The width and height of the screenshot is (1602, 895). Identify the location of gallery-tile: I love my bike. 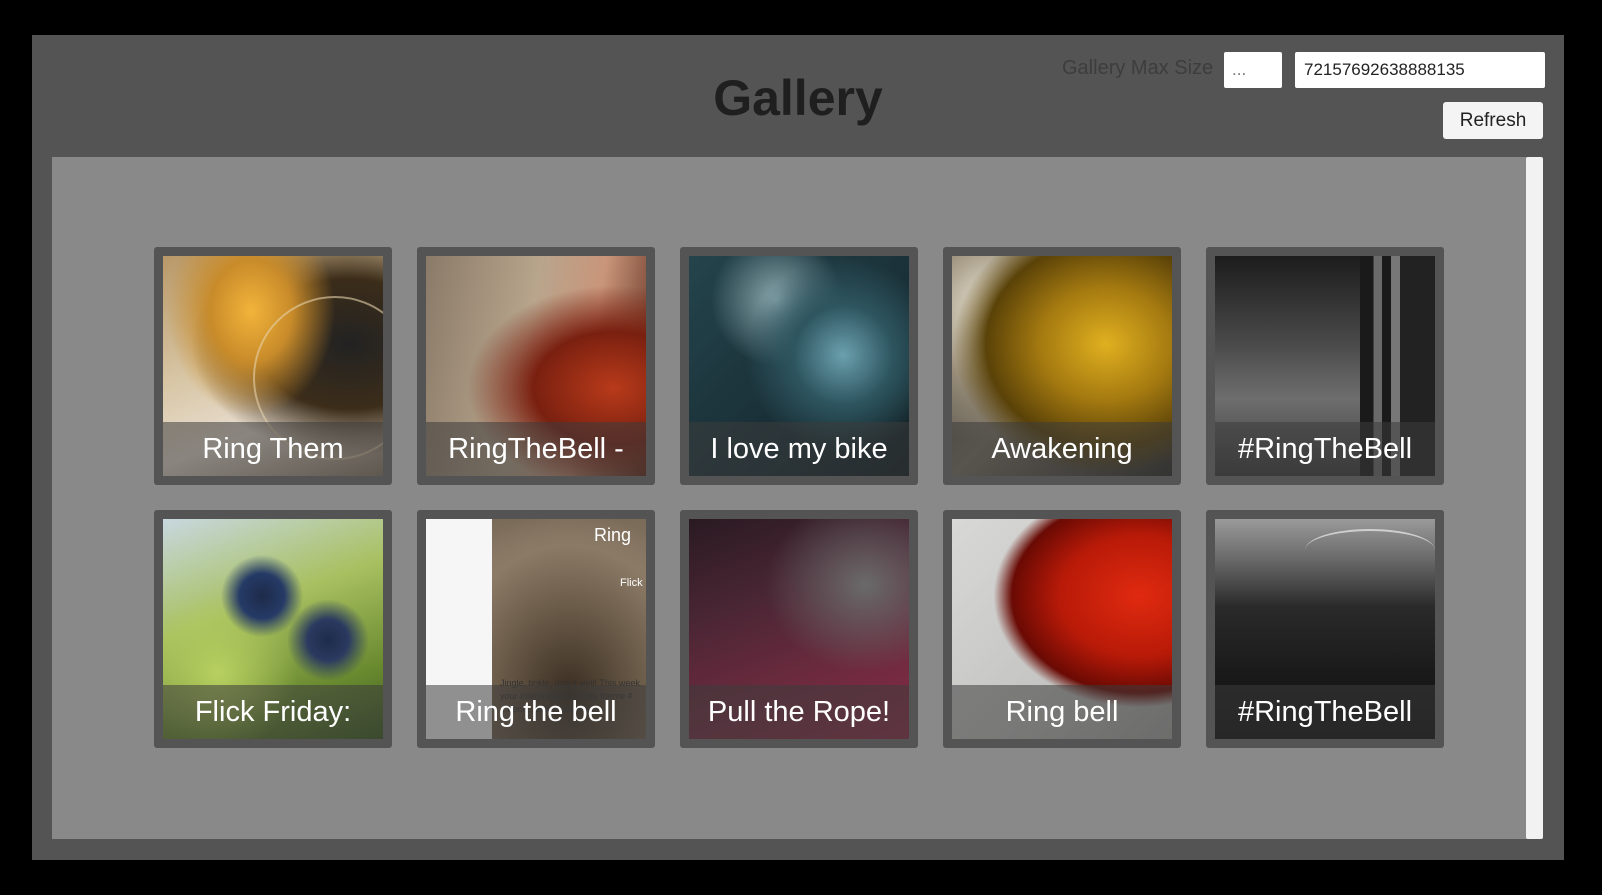
(799, 366).